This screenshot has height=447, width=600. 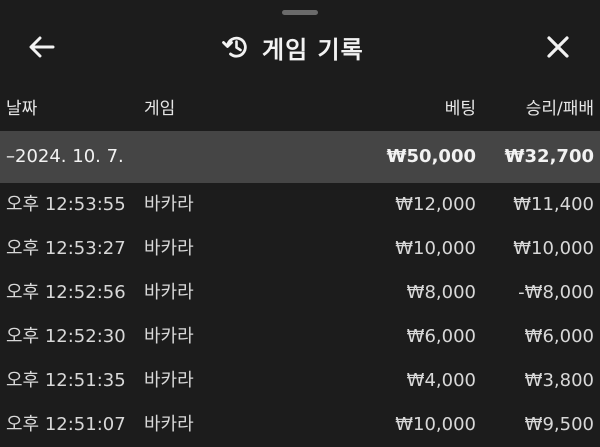 I want to click on row-time: 오후 12:52:30, so click(x=66, y=336).